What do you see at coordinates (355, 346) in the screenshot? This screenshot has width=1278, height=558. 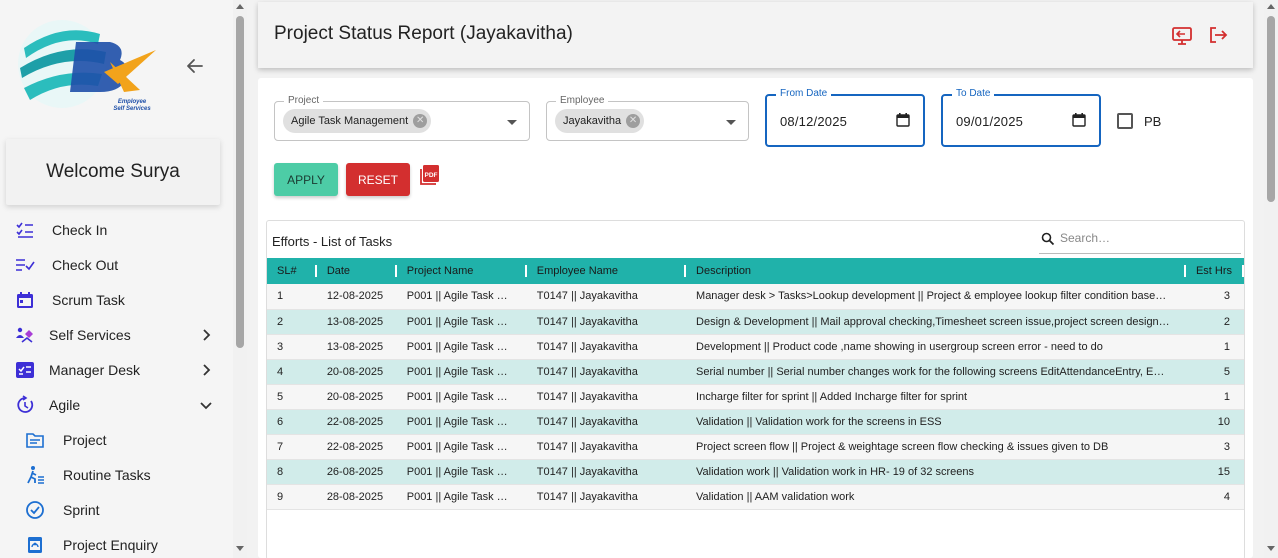 I see `cell-date: 13-08-2025` at bounding box center [355, 346].